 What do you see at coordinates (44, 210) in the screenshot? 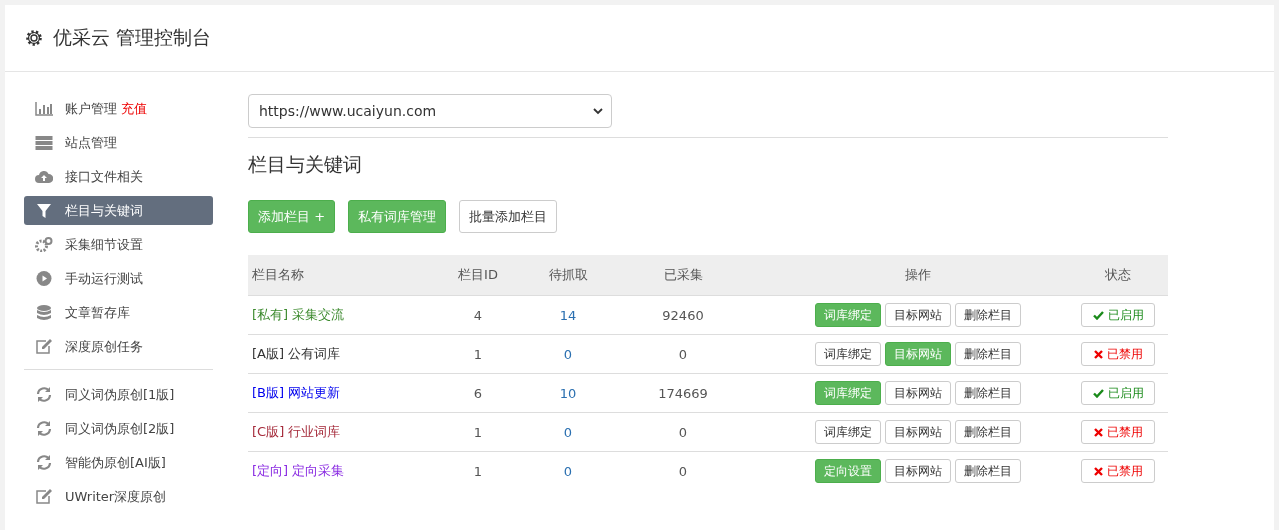
I see `filter-icon` at bounding box center [44, 210].